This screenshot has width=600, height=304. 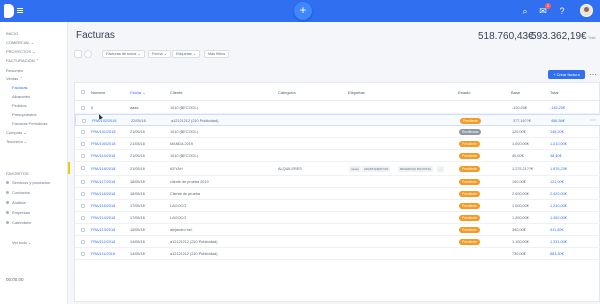 I want to click on column-date: Fecha ⌄, so click(x=138, y=92).